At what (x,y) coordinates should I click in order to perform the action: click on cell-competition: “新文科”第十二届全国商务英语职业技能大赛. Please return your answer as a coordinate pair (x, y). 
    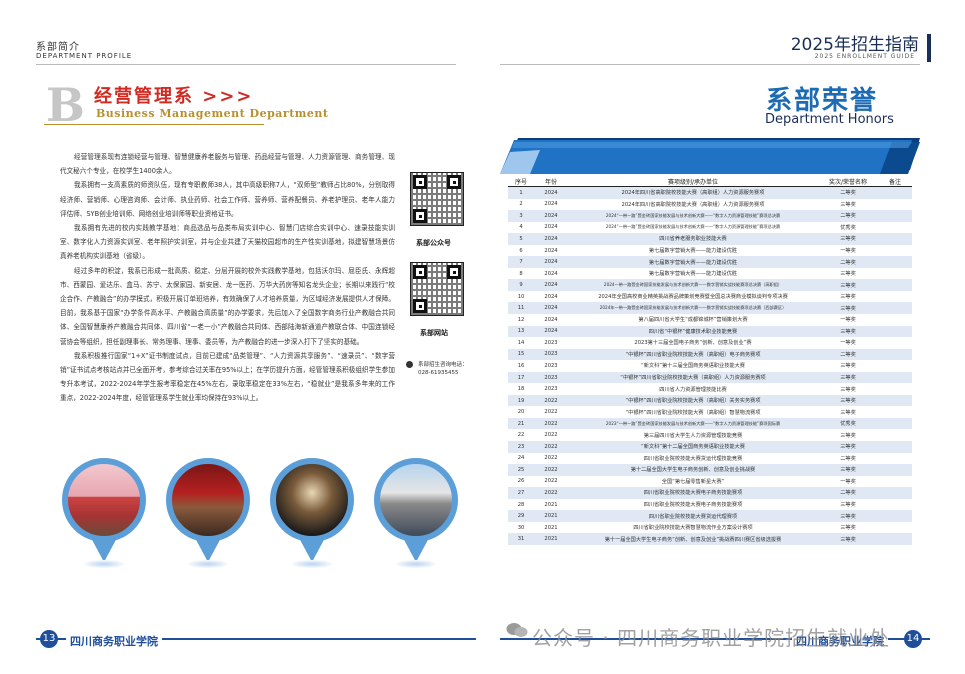
    Looking at the image, I should click on (693, 447).